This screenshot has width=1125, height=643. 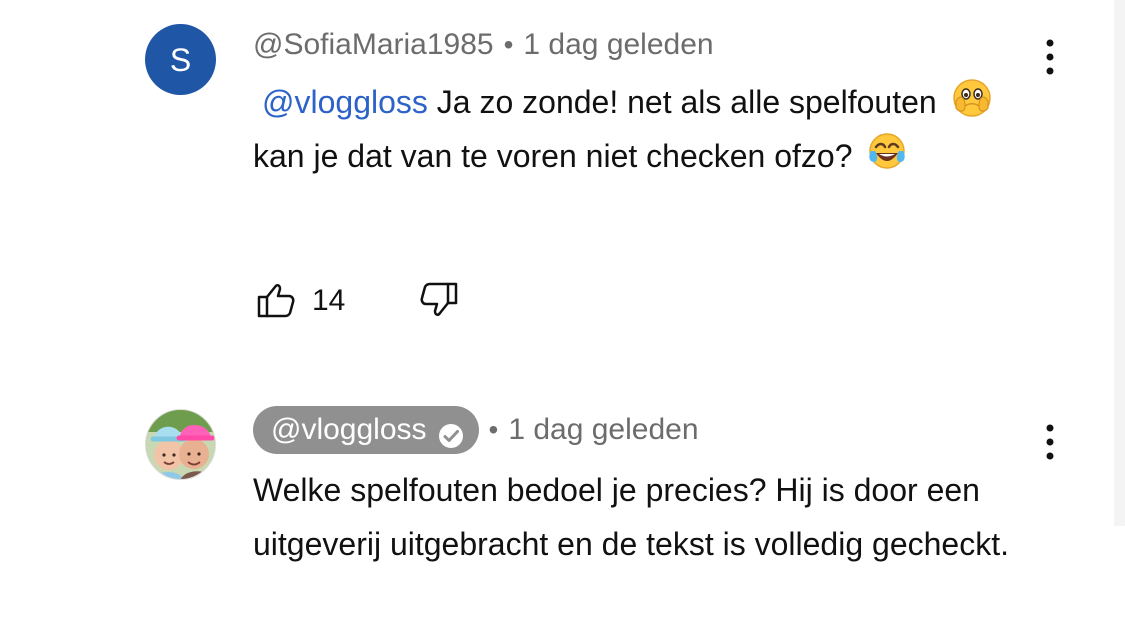 I want to click on channel-avatar, so click(x=180, y=444).